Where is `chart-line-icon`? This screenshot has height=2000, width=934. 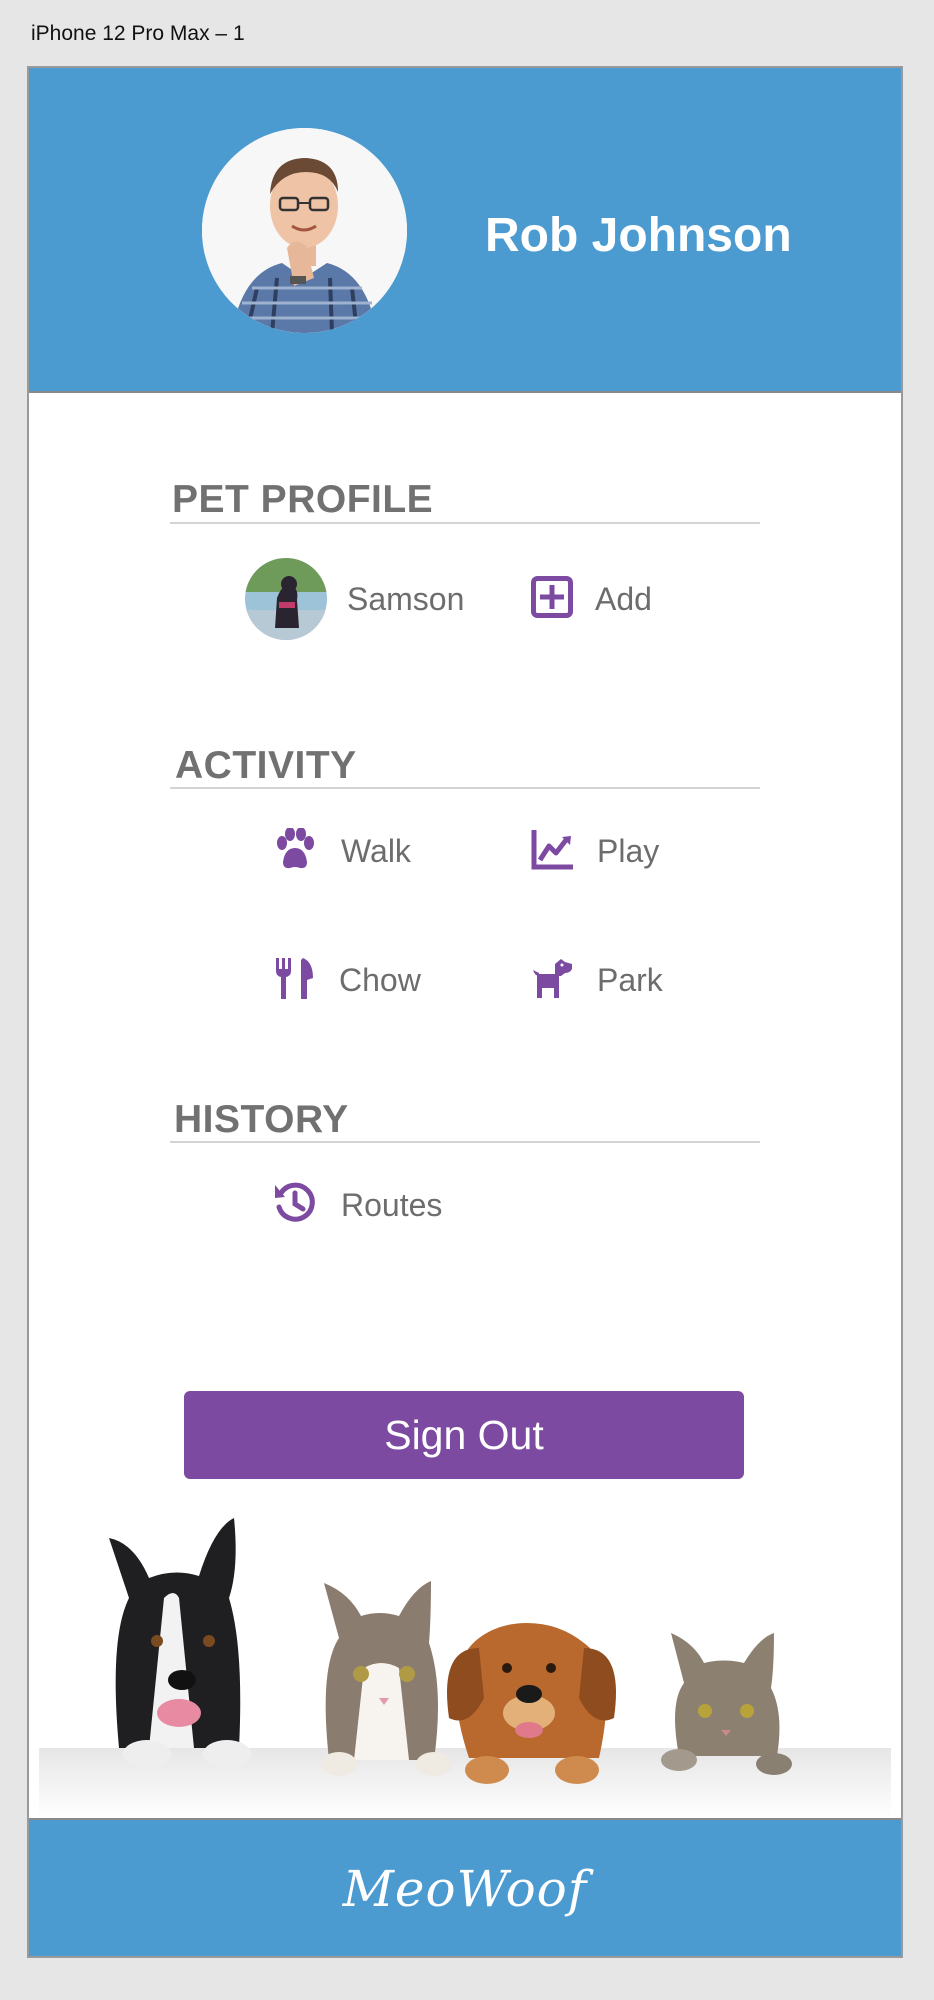
chart-line-icon is located at coordinates (553, 851).